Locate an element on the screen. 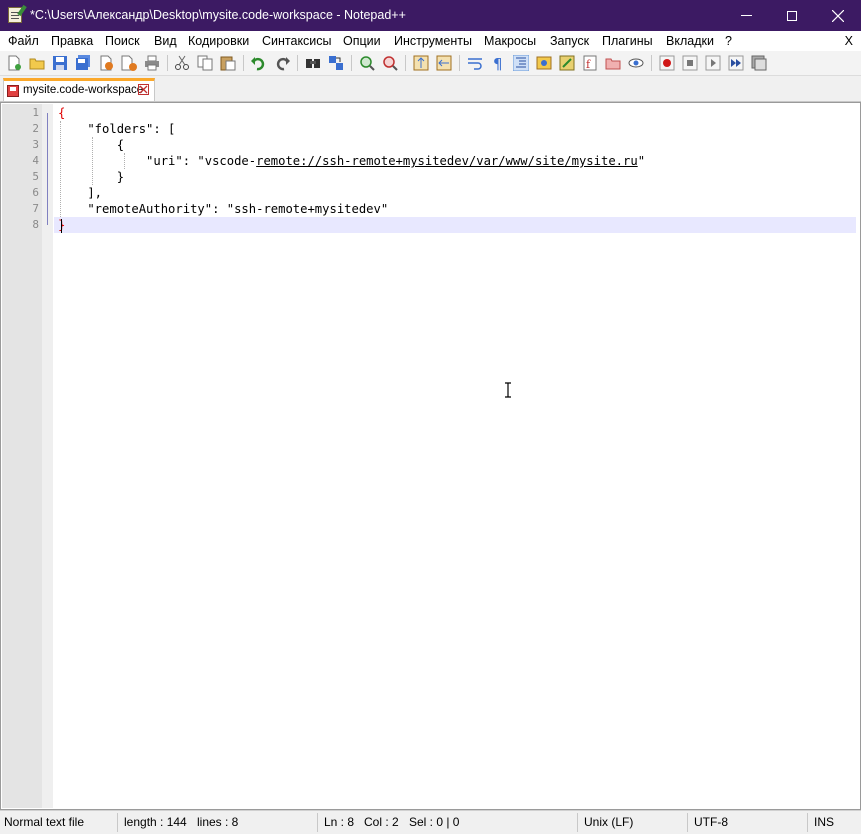  document-map-icon: f is located at coordinates (590, 63).